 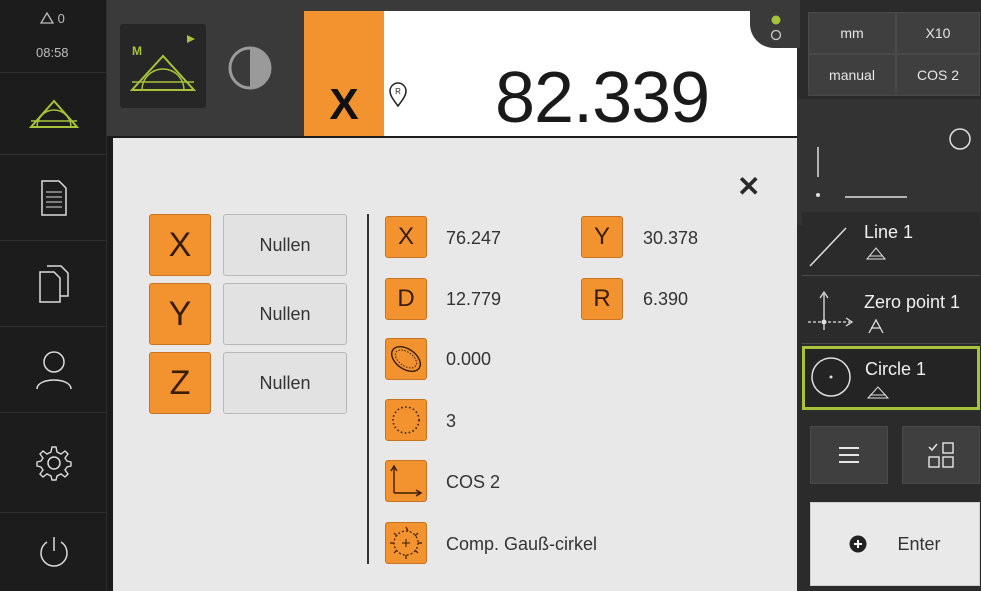 I want to click on cos-value: COS 2, so click(x=473, y=482).